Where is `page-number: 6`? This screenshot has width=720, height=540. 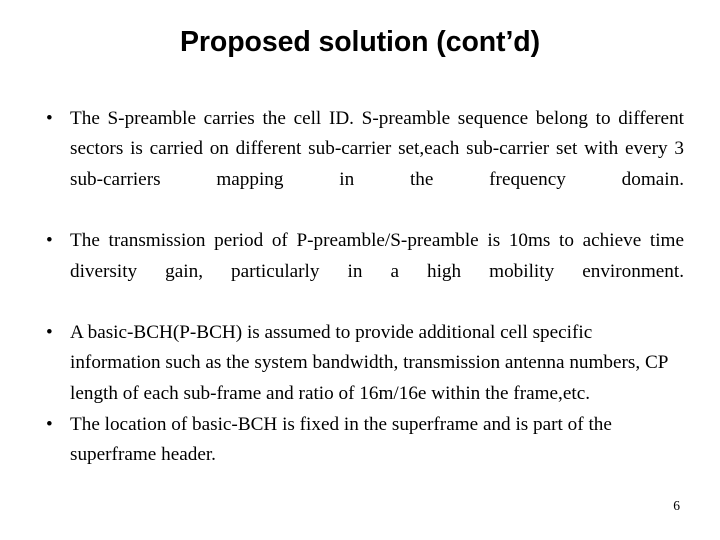 page-number: 6 is located at coordinates (676, 505).